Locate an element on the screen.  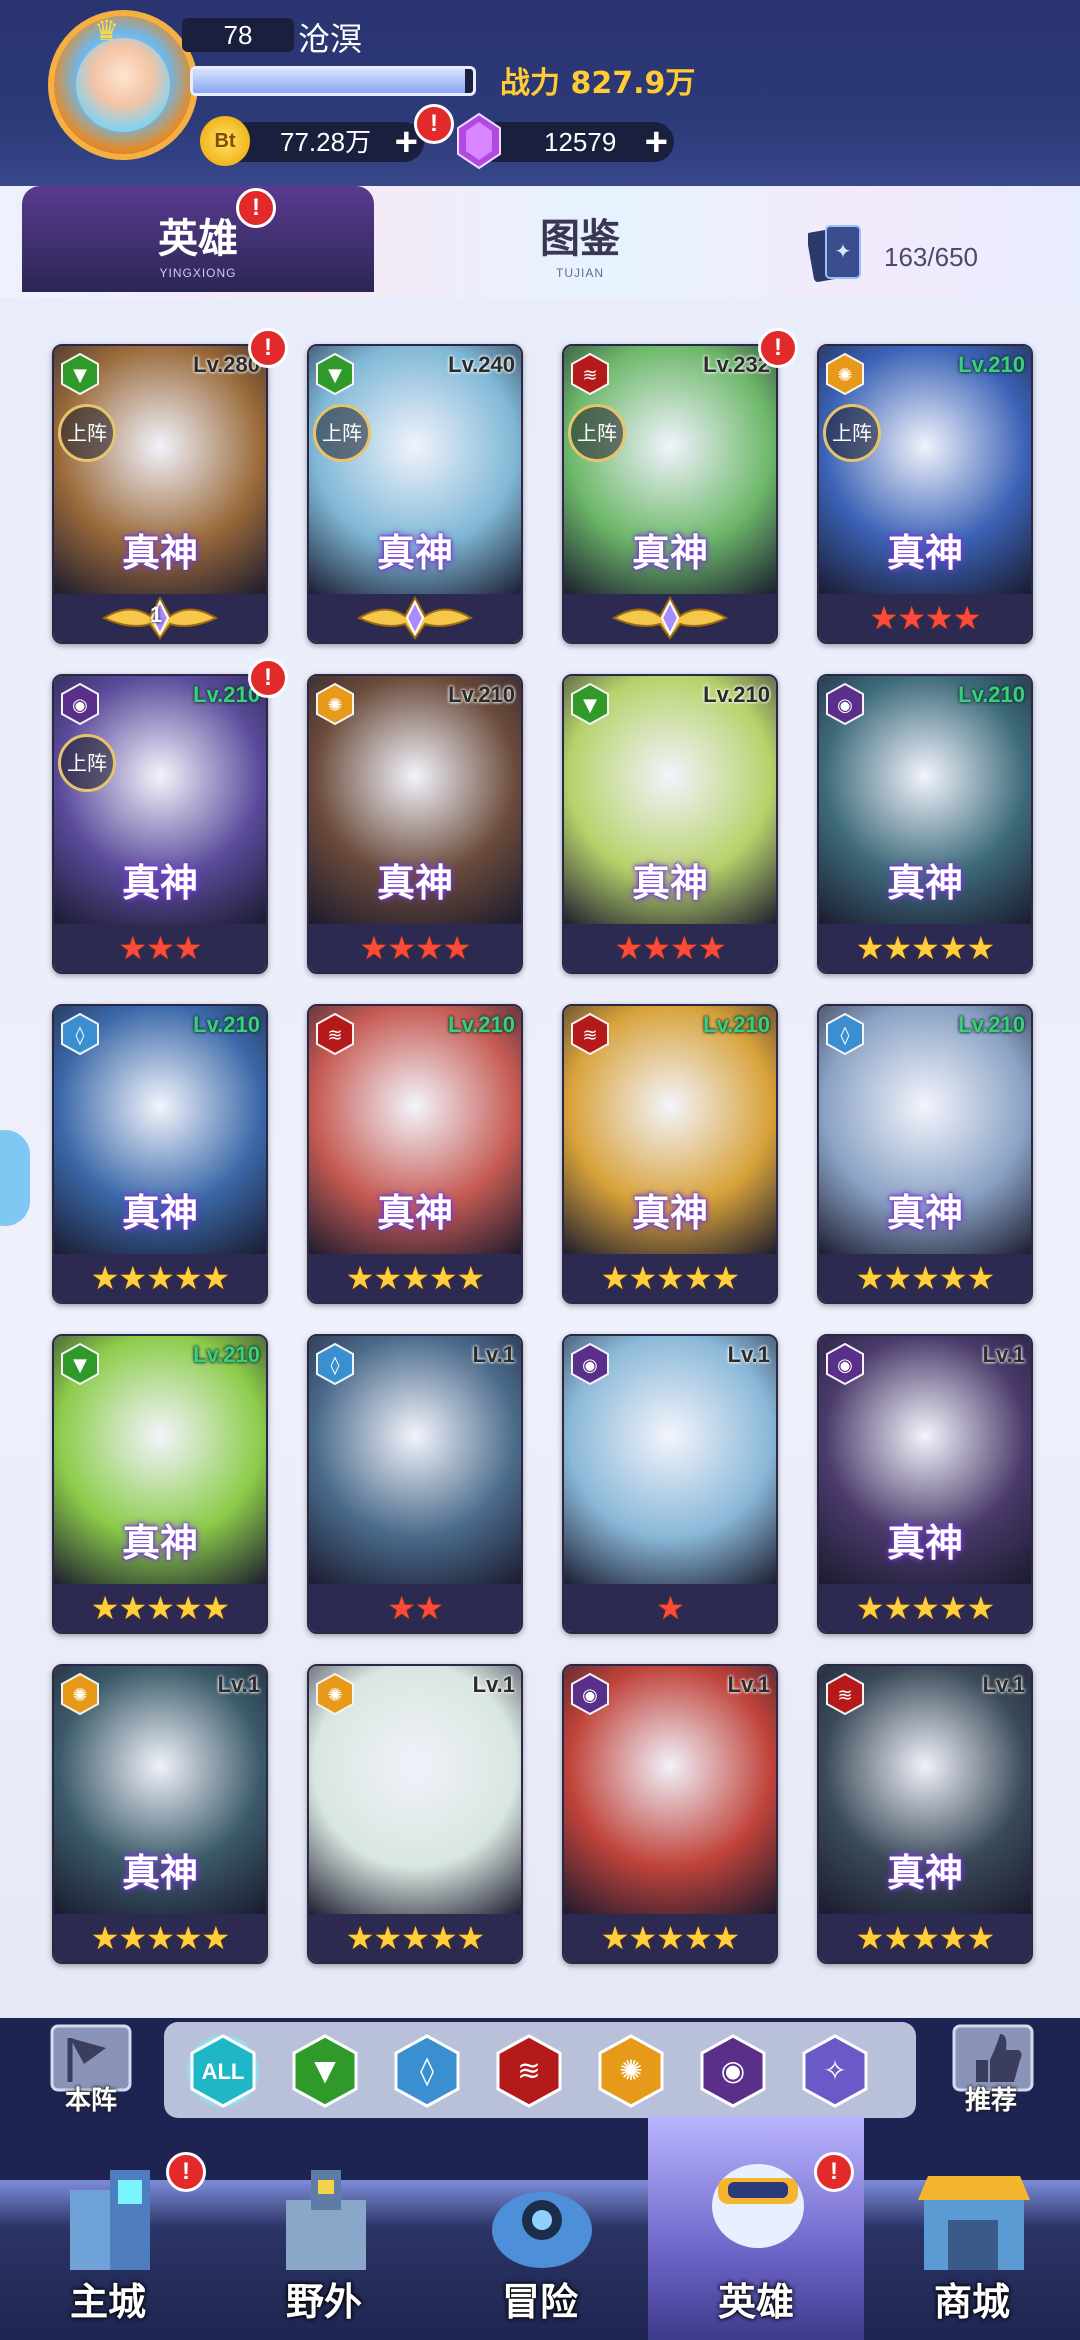
light-element-icon: ✺ is located at coordinates (80, 1694).